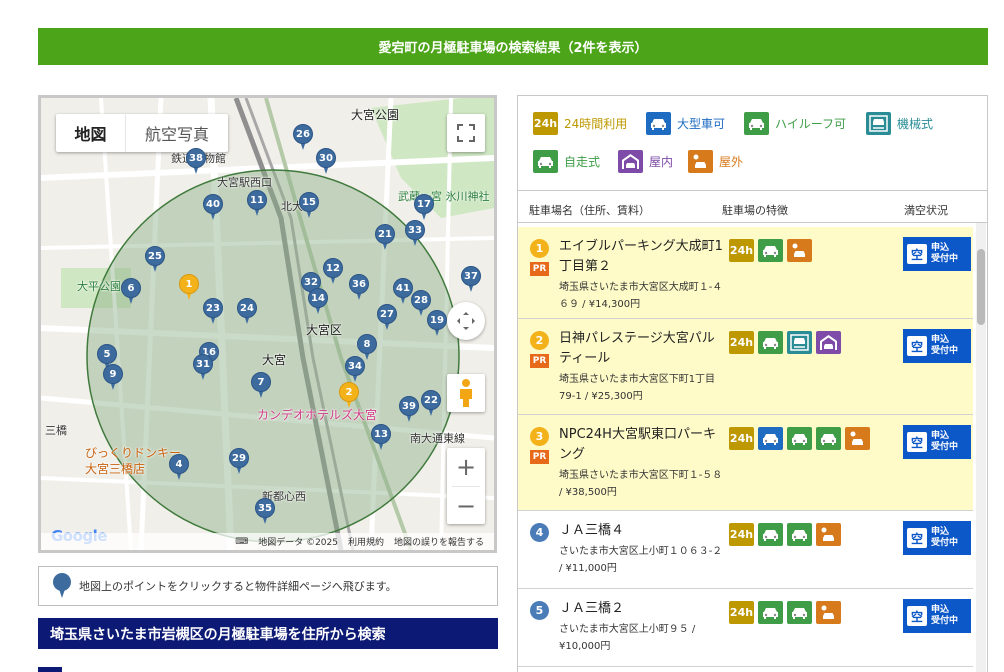 This screenshot has height=672, width=1004. What do you see at coordinates (261, 385) in the screenshot?
I see `map-pin-7: 7` at bounding box center [261, 385].